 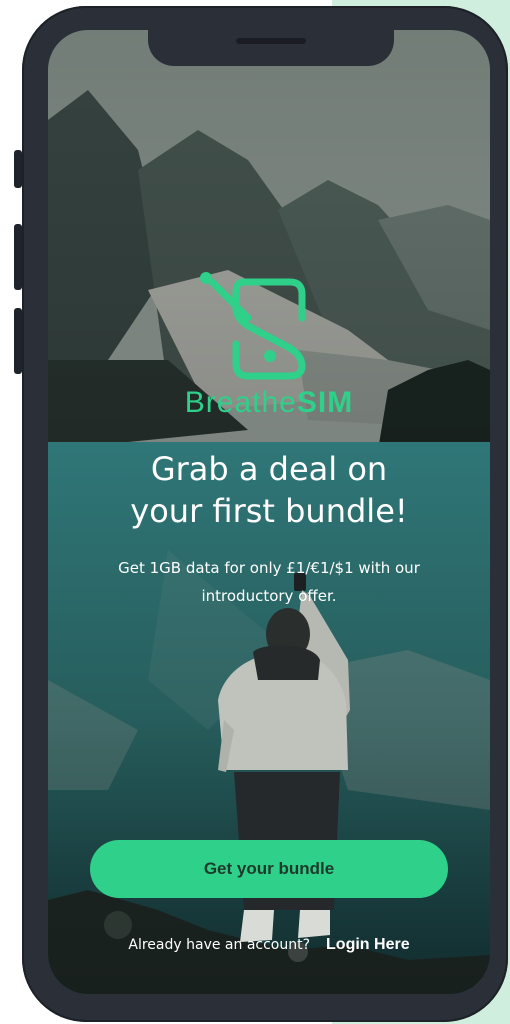 I want to click on get-your-bundle-button: Get your bundle, so click(x=269, y=869).